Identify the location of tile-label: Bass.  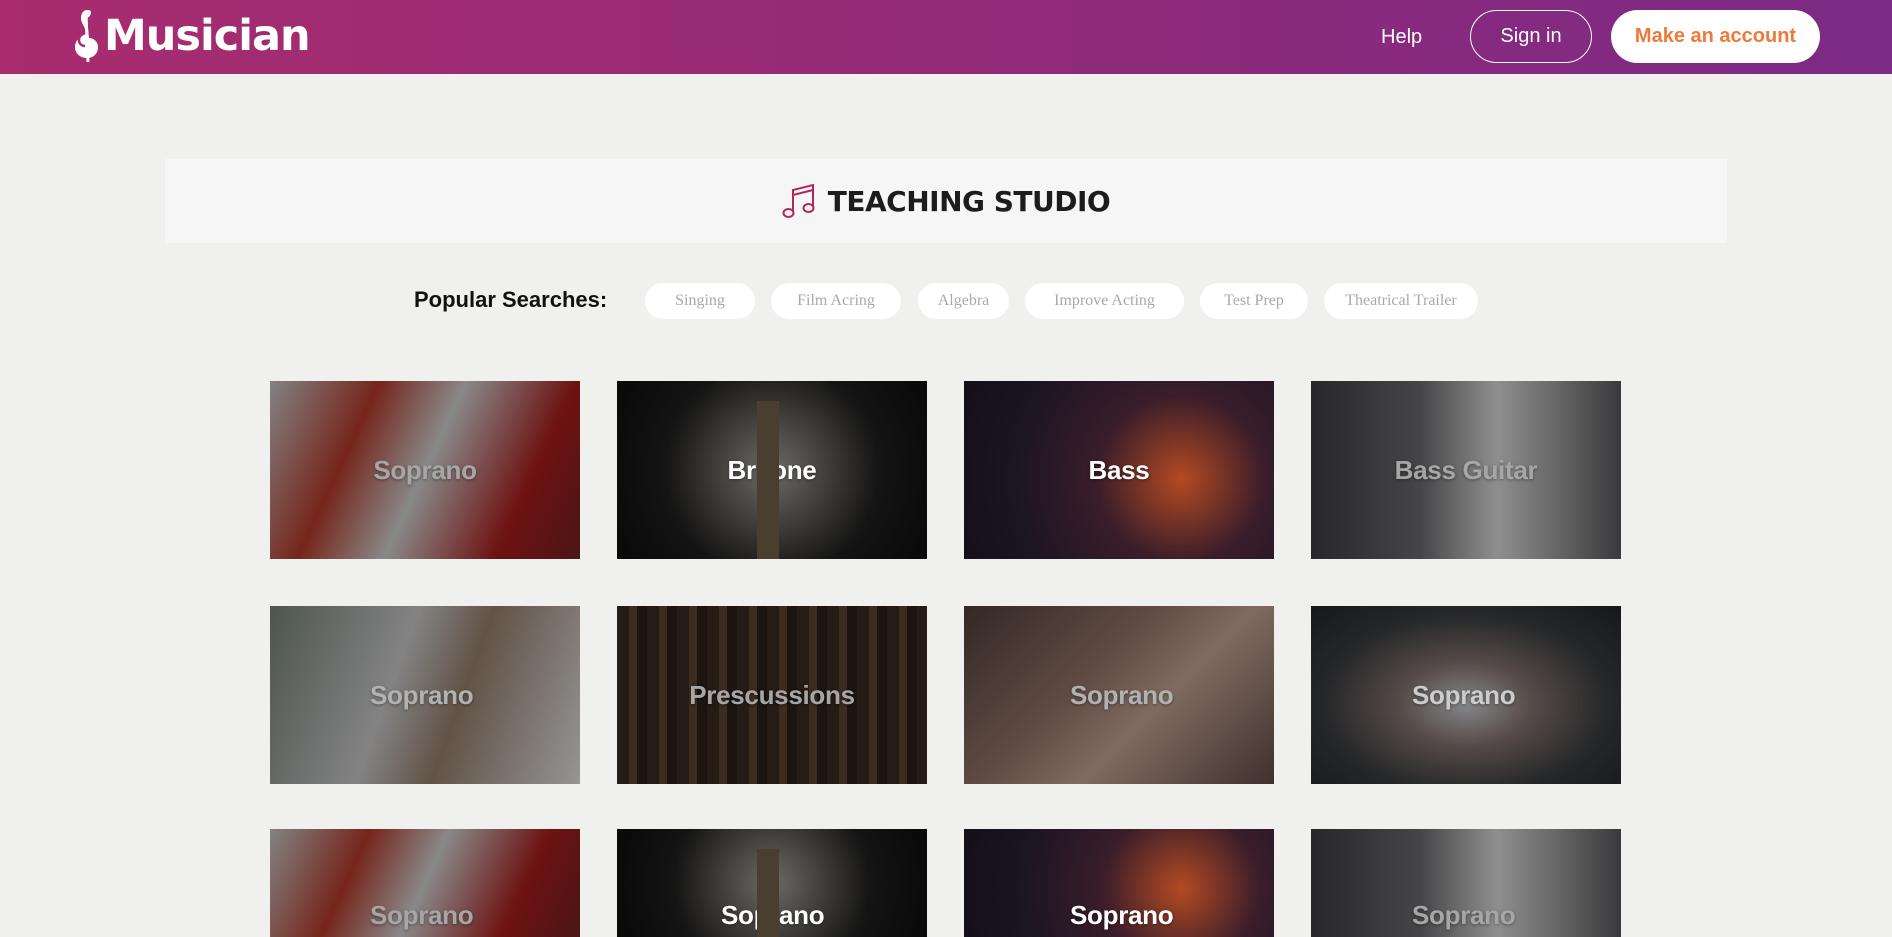
(1119, 469).